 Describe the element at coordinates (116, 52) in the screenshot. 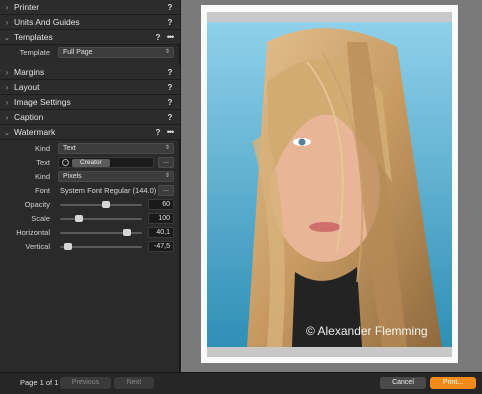

I see `template-select: Full Page ⇕` at that location.